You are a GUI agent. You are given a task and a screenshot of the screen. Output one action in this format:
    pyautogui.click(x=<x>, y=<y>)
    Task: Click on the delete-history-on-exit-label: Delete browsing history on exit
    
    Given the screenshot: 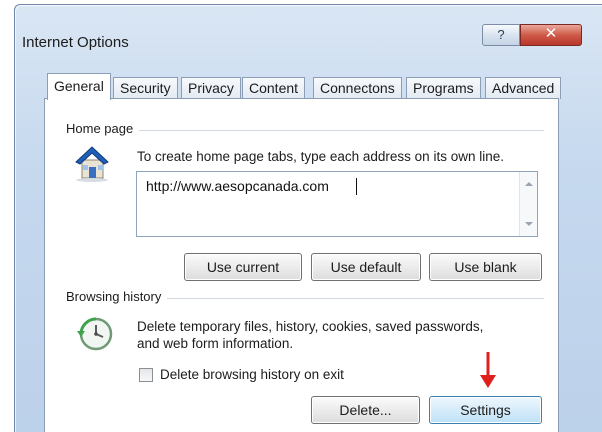 What is the action you would take?
    pyautogui.click(x=252, y=375)
    